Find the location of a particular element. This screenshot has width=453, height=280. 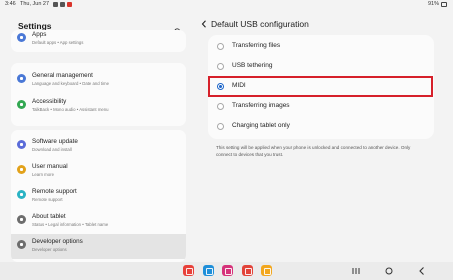

item-subtitle: Language and keyboard • Date and time is located at coordinates (70, 83).